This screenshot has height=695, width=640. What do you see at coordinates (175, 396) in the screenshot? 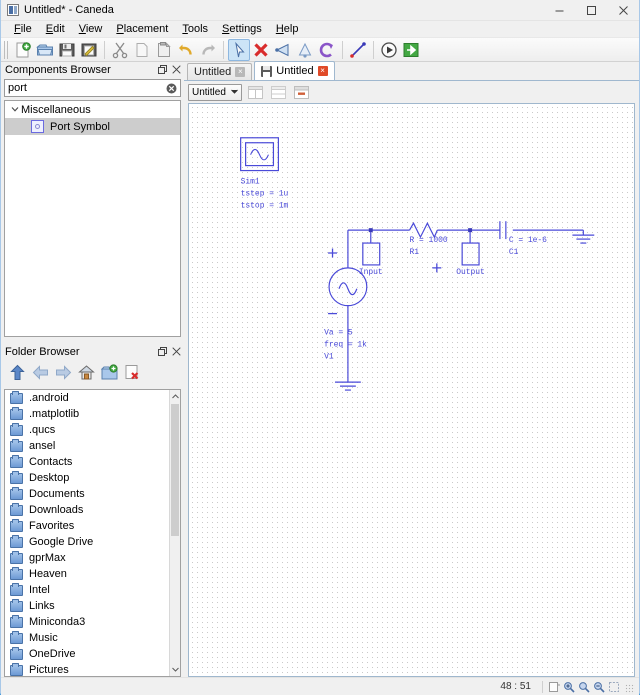
I see `scroll-up-icon` at bounding box center [175, 396].